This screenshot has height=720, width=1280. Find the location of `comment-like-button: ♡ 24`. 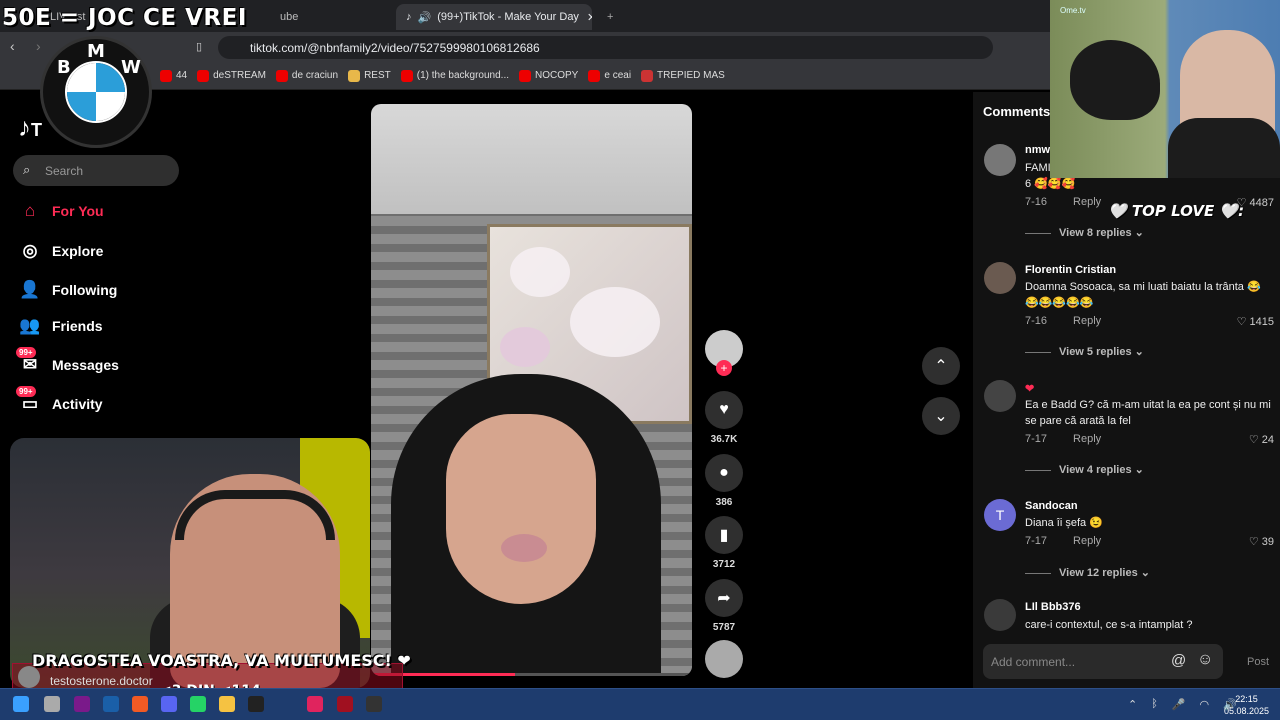

comment-like-button: ♡ 24 is located at coordinates (1261, 439).